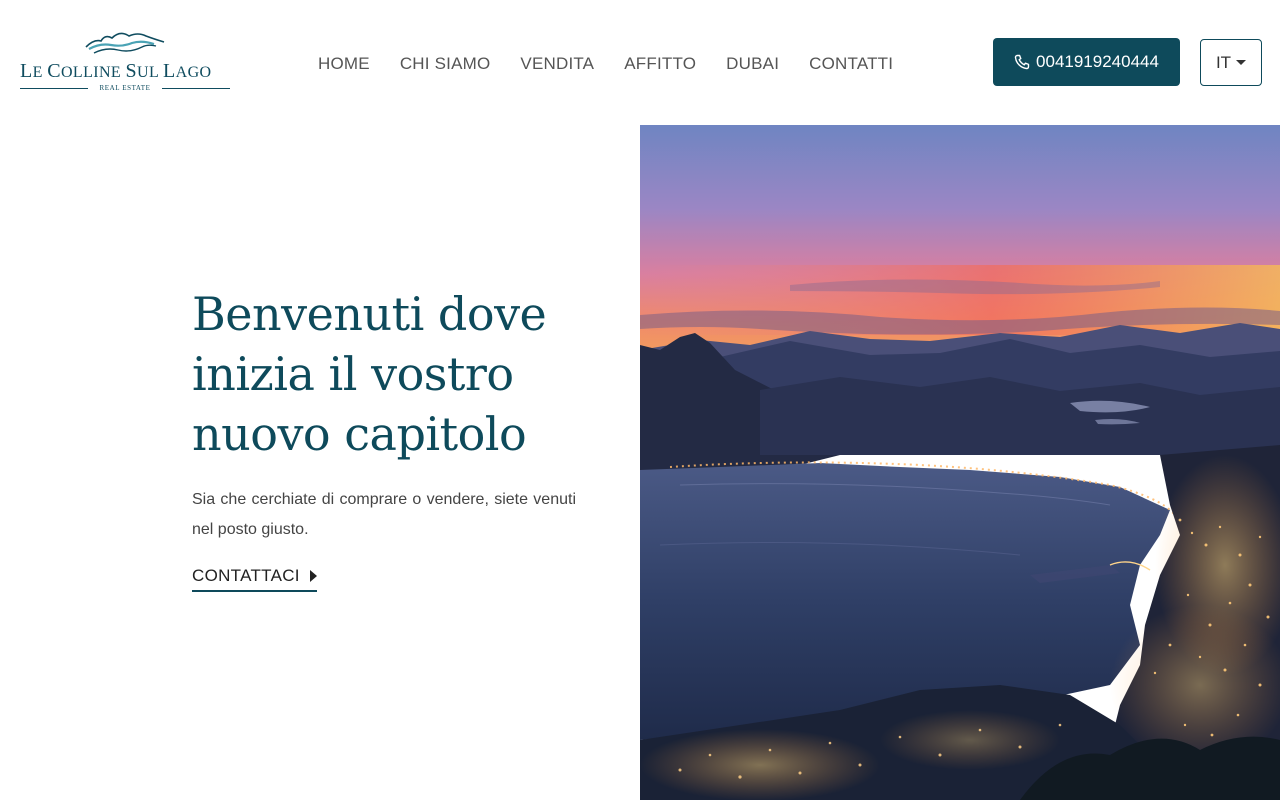 The width and height of the screenshot is (1280, 800). I want to click on nav-vendita: VENDITA, so click(557, 64).